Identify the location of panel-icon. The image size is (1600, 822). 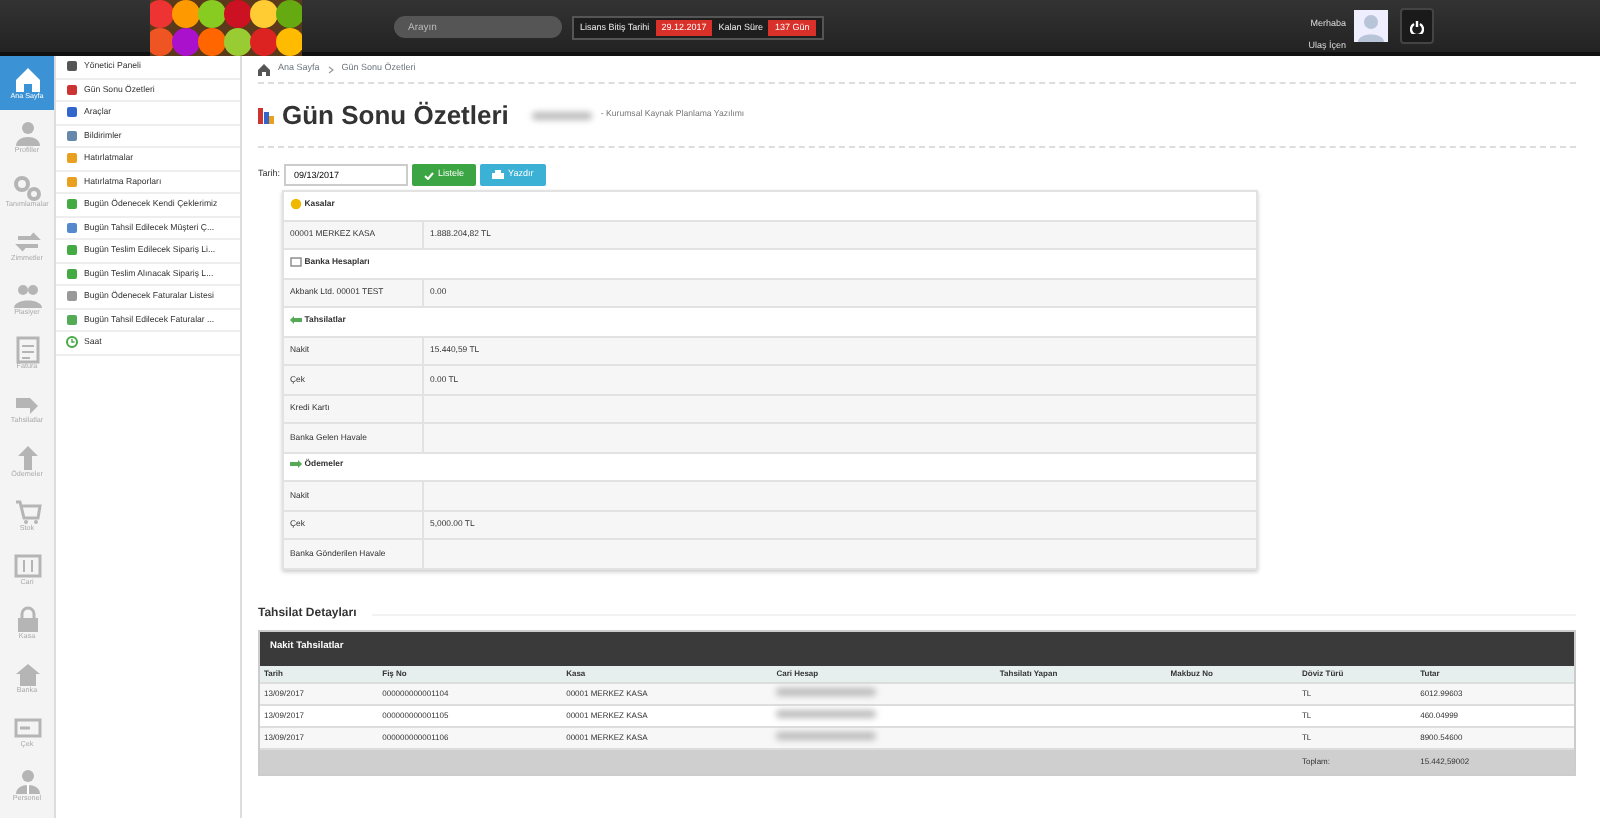
(27, 565).